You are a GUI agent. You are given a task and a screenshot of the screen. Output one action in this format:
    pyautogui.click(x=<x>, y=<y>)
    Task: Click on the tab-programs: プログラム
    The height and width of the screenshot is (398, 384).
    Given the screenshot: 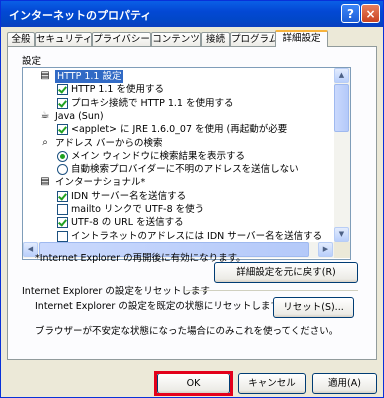 What is the action you would take?
    pyautogui.click(x=254, y=39)
    